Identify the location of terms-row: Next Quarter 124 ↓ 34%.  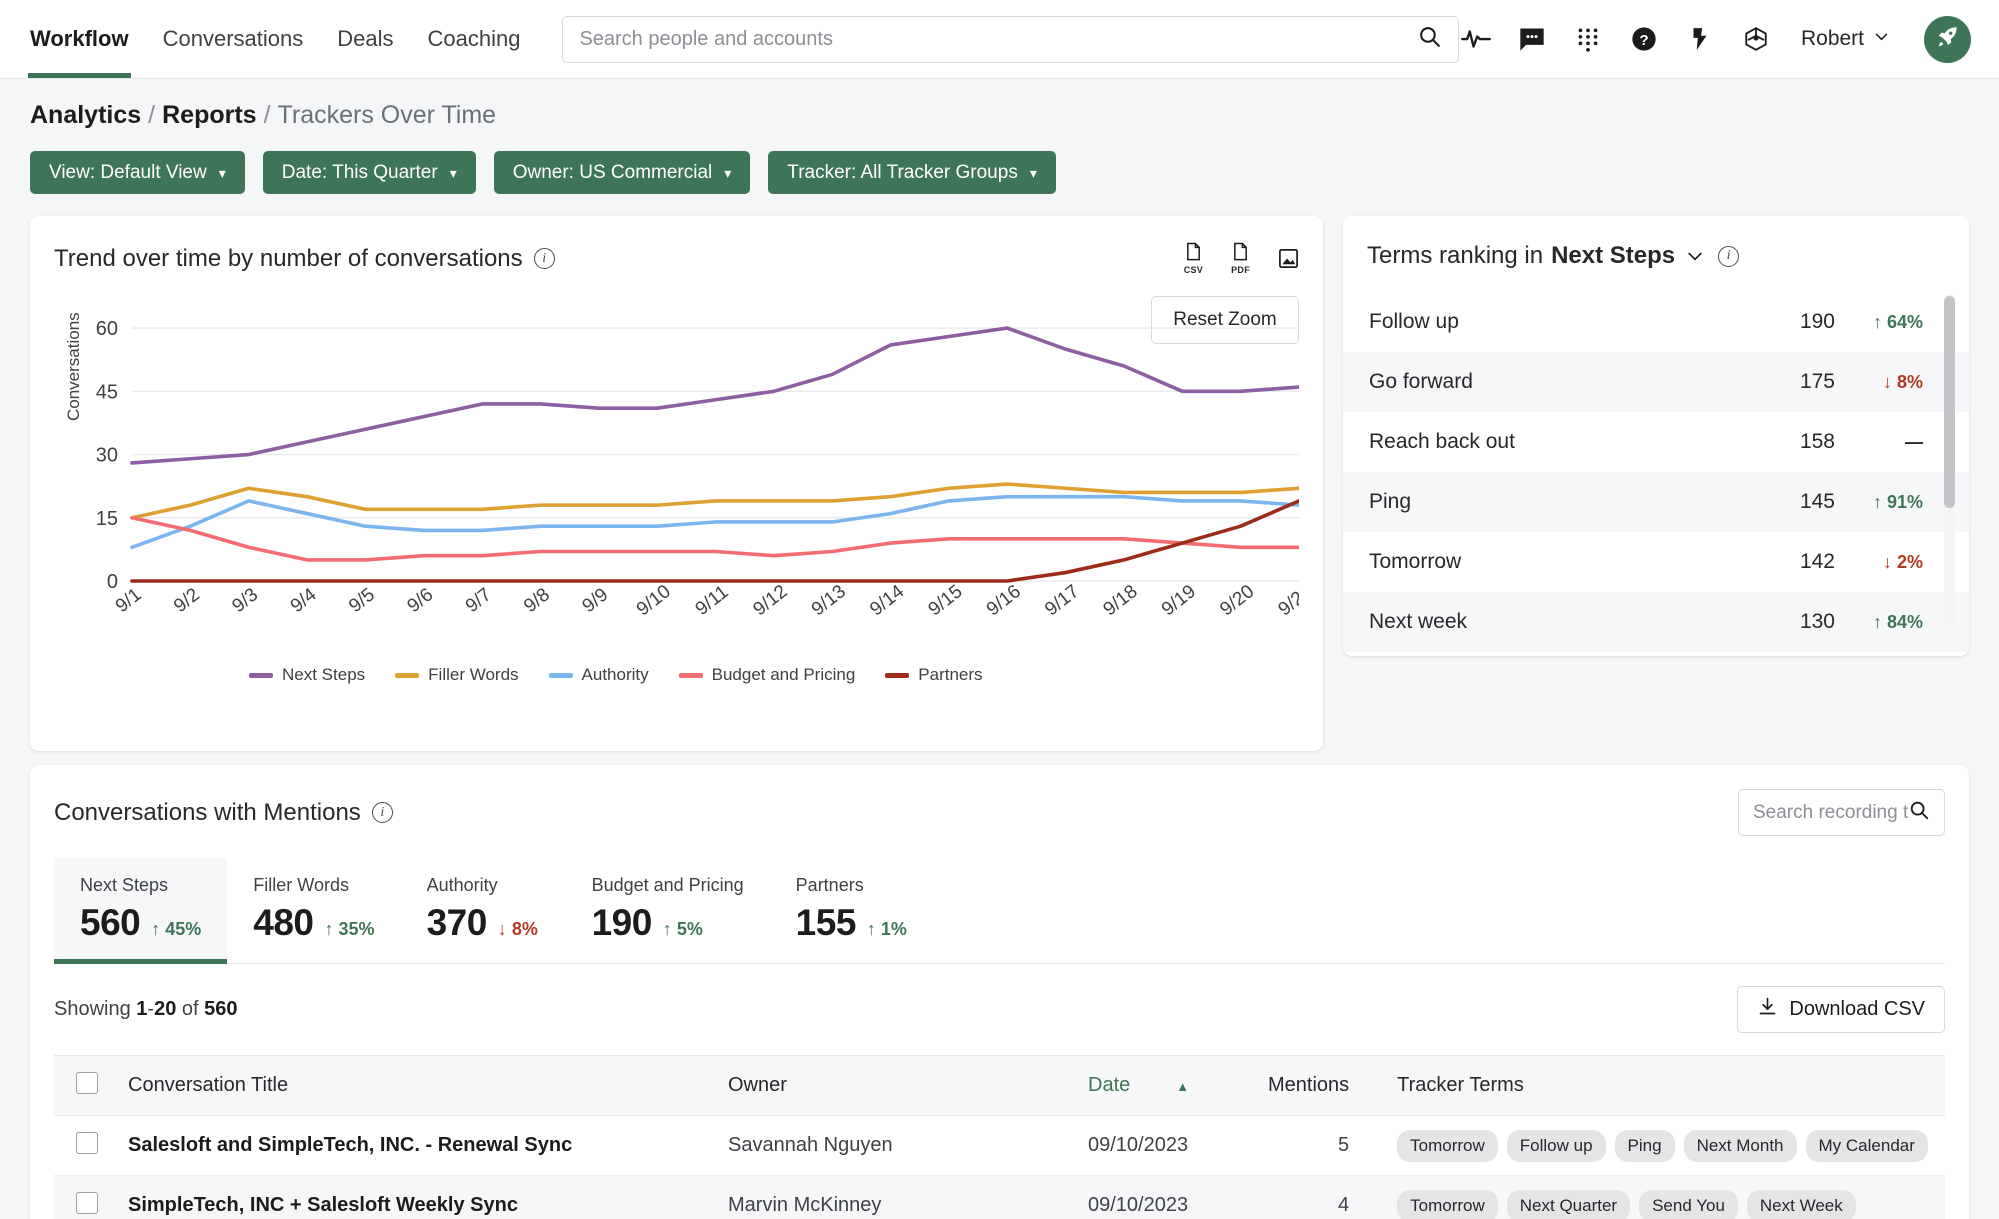
(1656, 654).